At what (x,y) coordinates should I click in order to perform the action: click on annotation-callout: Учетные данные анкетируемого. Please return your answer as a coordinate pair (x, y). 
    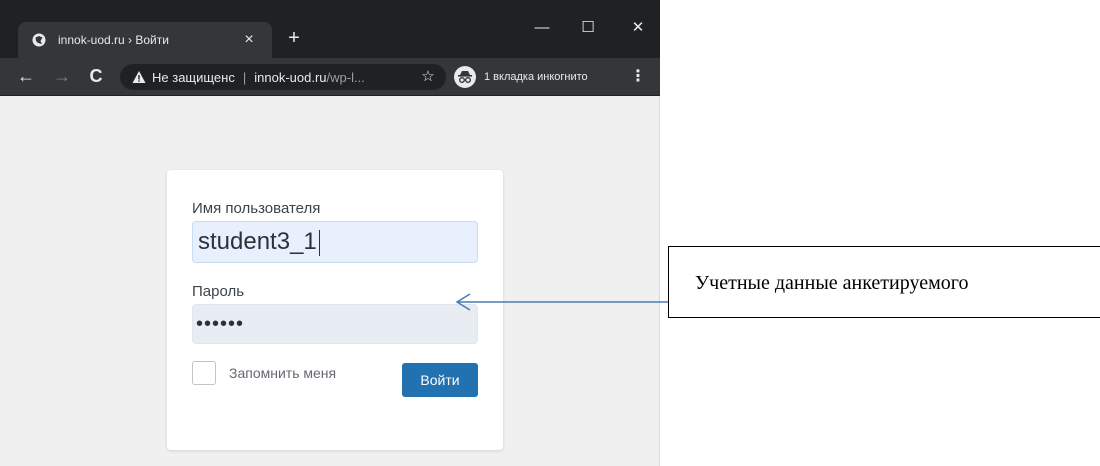
    Looking at the image, I should click on (884, 282).